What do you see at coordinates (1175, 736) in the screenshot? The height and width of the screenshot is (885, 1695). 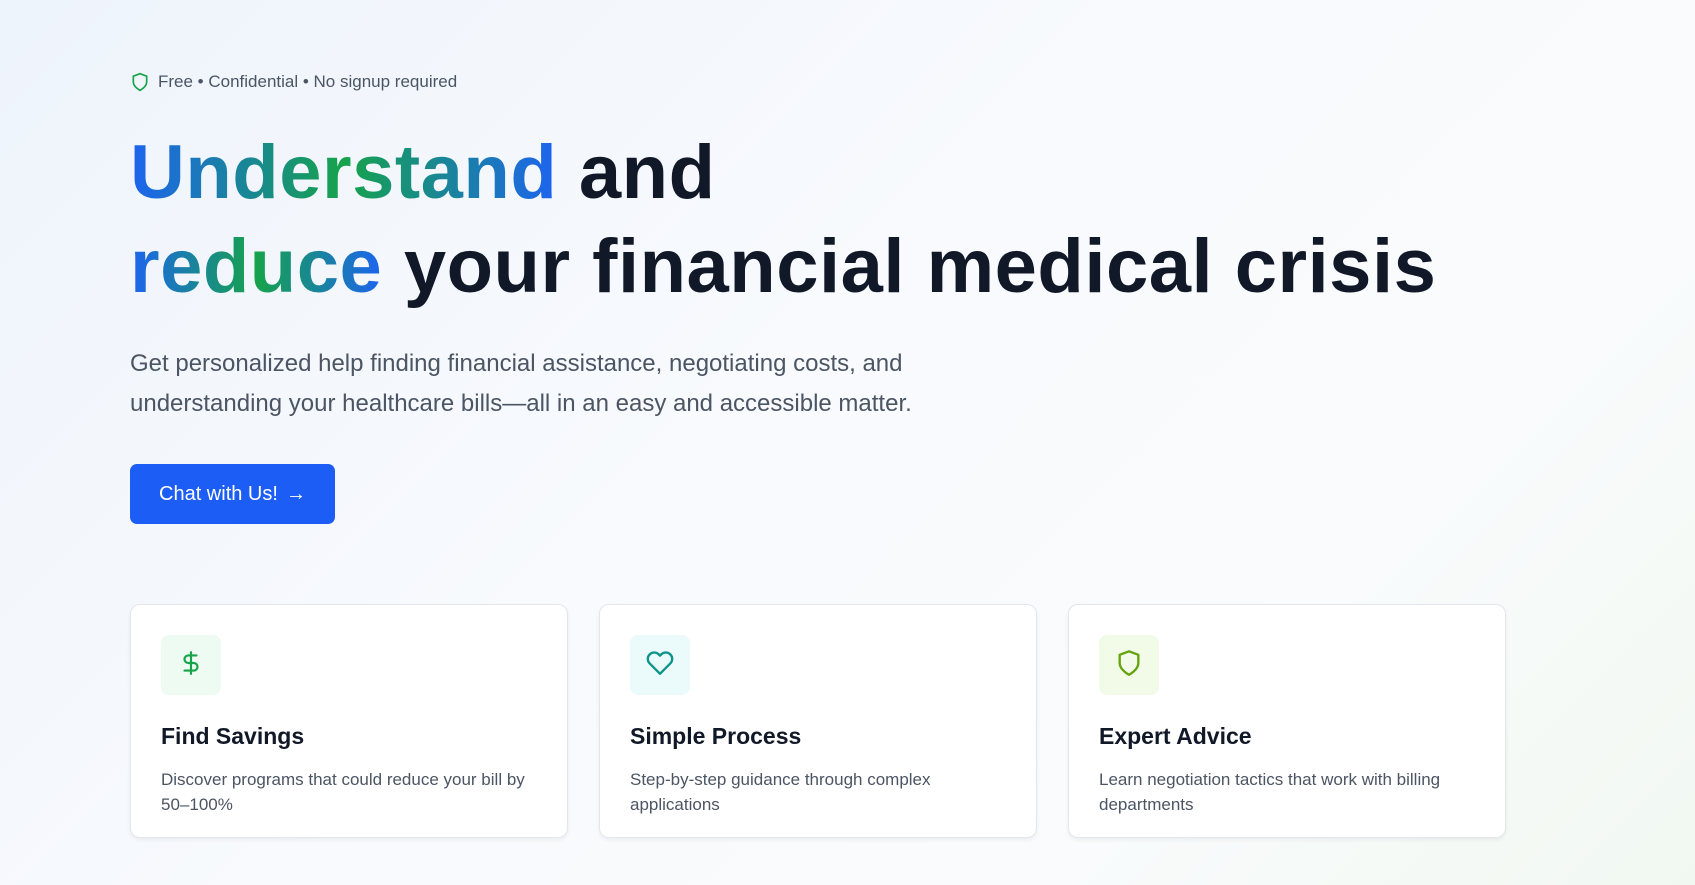 I see `feature-title: Expert Advice` at bounding box center [1175, 736].